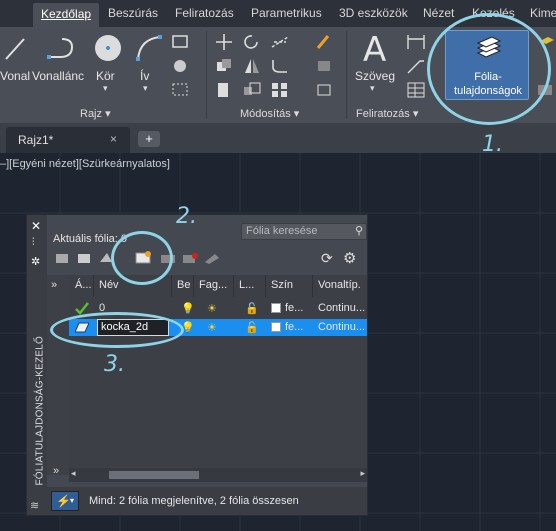 This screenshot has height=531, width=556. What do you see at coordinates (375, 76) in the screenshot?
I see `text-tool-label: Szöveg` at bounding box center [375, 76].